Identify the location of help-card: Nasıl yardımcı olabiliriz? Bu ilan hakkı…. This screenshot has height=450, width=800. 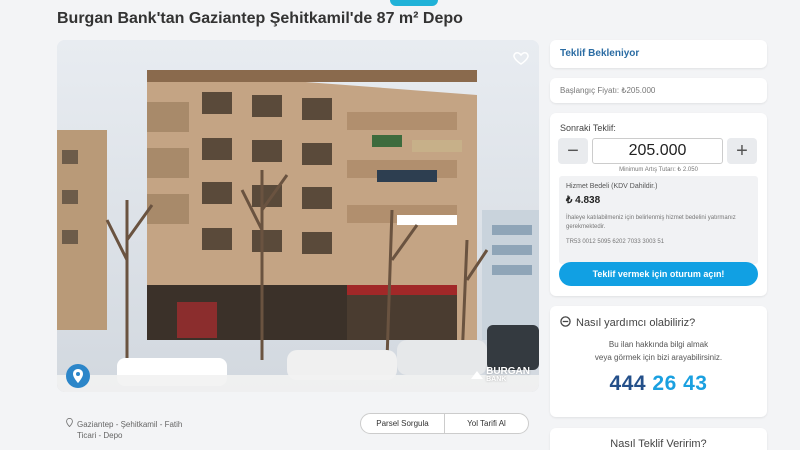
(658, 361).